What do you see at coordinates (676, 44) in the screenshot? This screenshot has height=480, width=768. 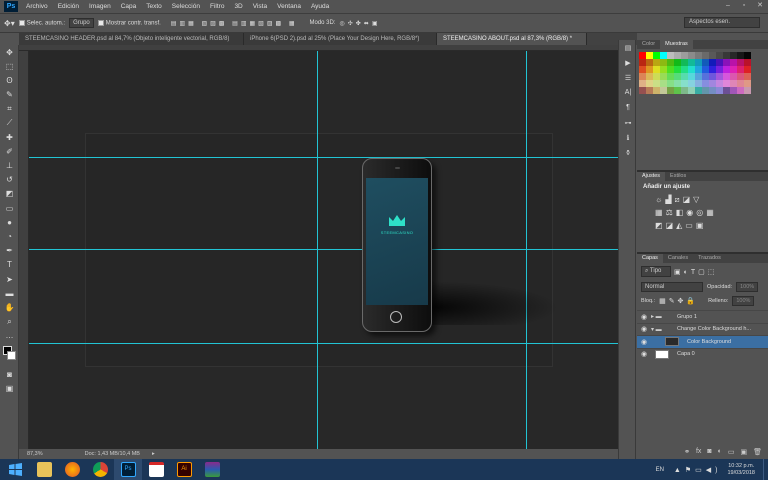 I see `tab-swatches: Muestras` at bounding box center [676, 44].